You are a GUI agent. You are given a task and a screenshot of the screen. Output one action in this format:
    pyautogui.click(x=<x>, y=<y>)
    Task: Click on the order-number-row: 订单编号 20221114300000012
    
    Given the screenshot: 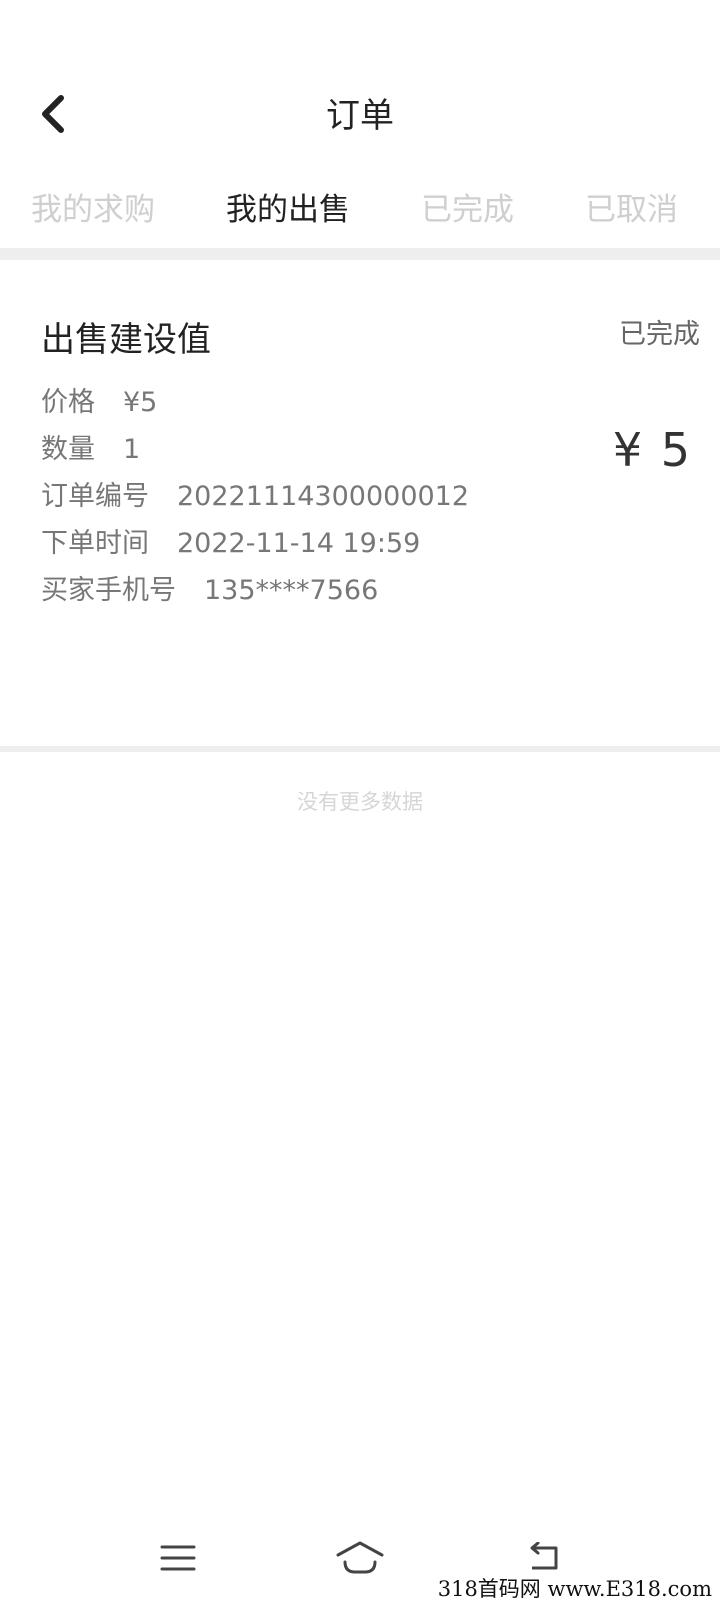 What is the action you would take?
    pyautogui.click(x=255, y=493)
    